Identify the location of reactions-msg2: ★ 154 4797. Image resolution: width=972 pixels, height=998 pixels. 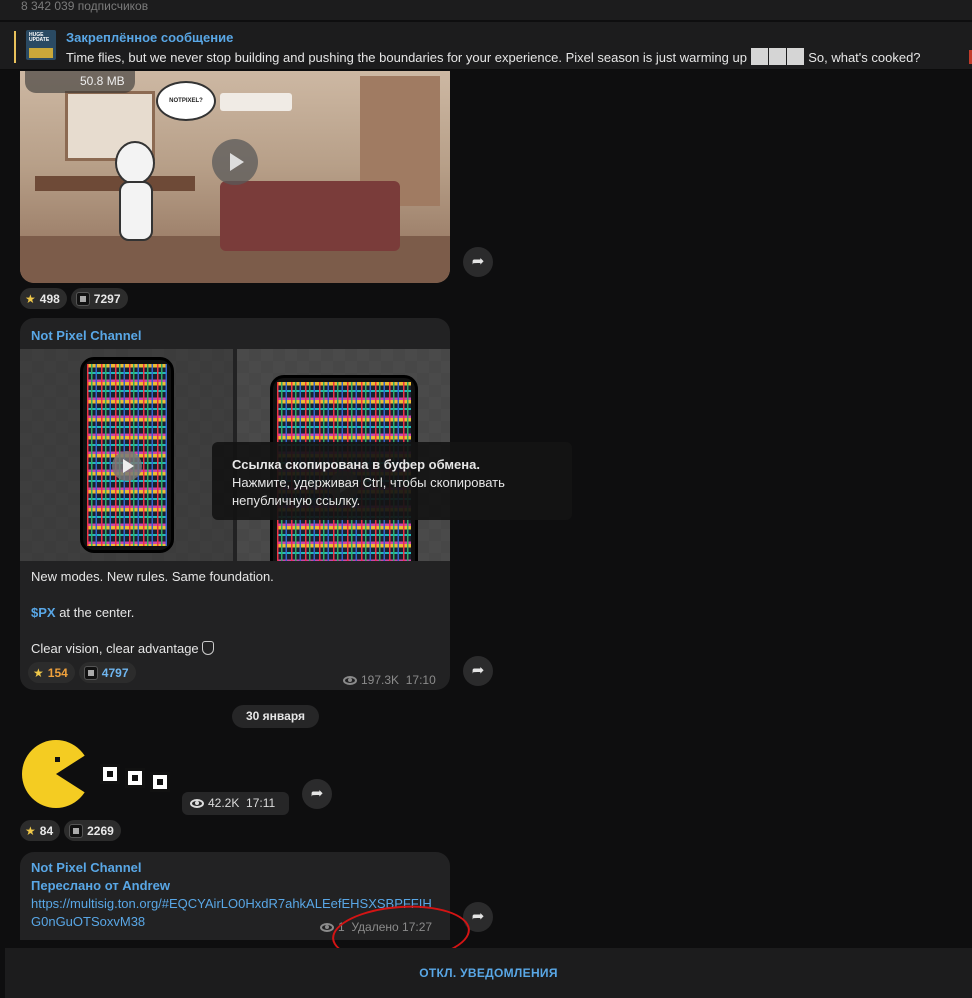
(82, 672).